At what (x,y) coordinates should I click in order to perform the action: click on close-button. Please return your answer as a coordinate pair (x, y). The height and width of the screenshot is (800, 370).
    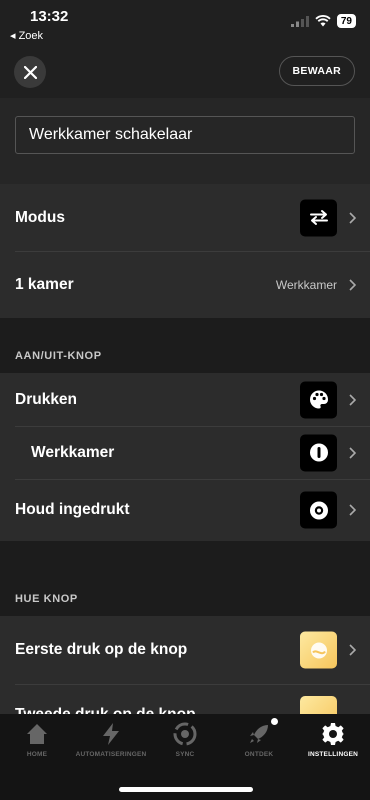
    Looking at the image, I should click on (30, 72).